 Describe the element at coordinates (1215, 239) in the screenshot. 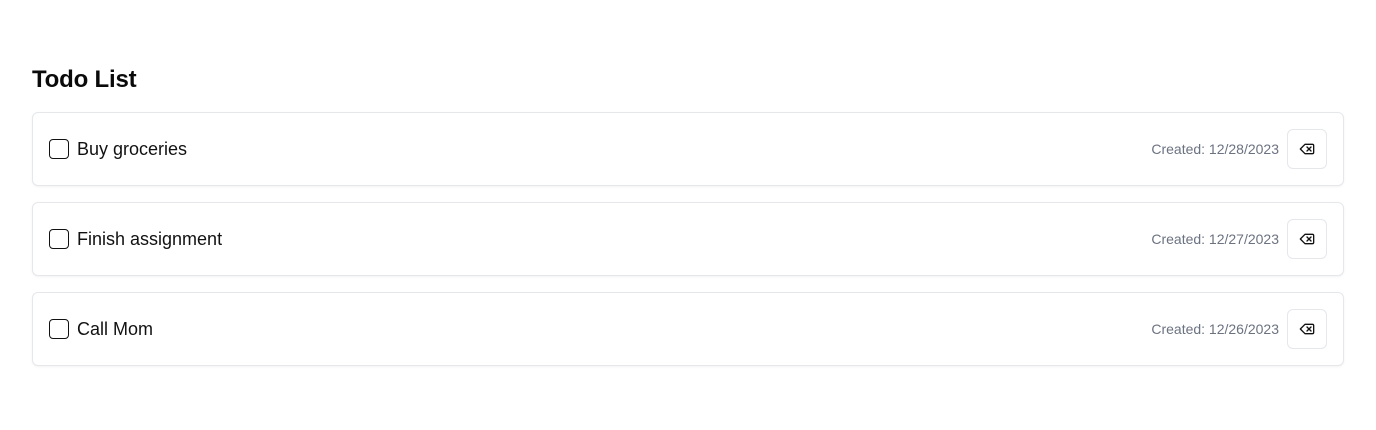

I see `created-date: Created: 12/27/2023` at that location.